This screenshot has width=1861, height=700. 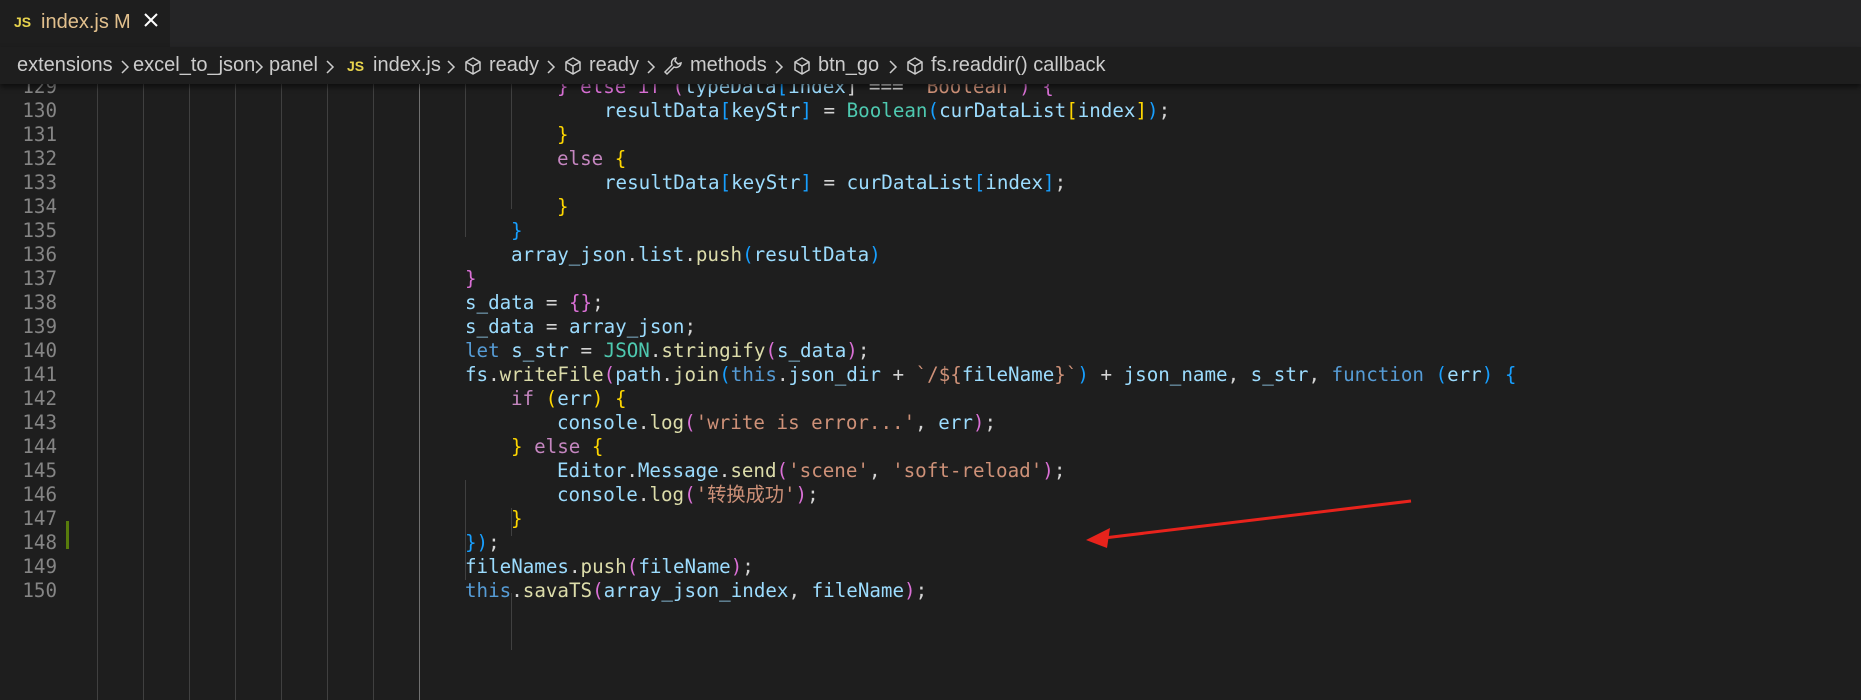 What do you see at coordinates (753, 374) in the screenshot?
I see `code-token: this` at bounding box center [753, 374].